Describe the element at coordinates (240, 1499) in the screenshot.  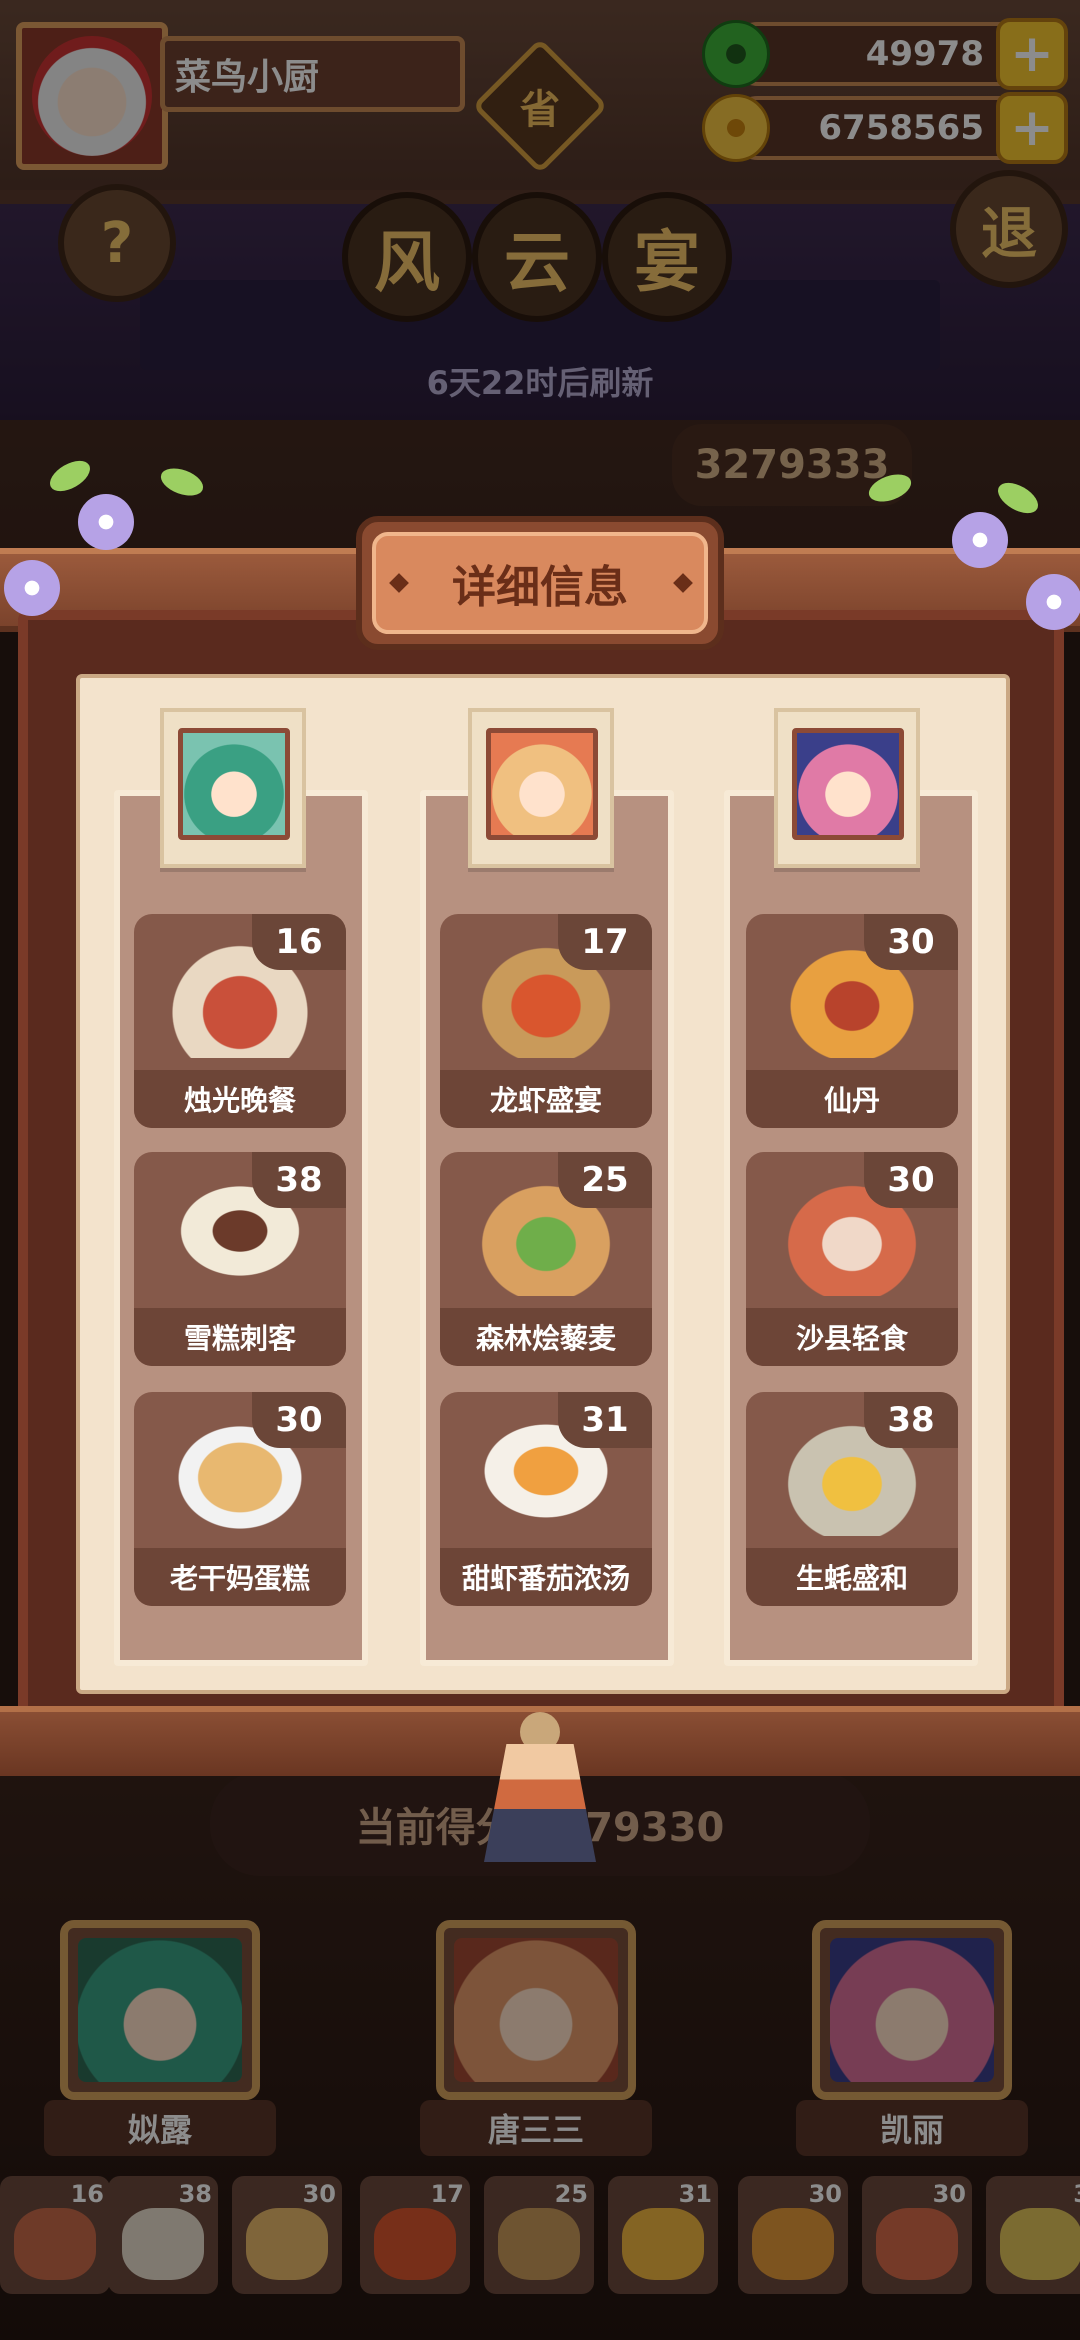
I see `dish-card: 30 老干妈蛋糕` at that location.